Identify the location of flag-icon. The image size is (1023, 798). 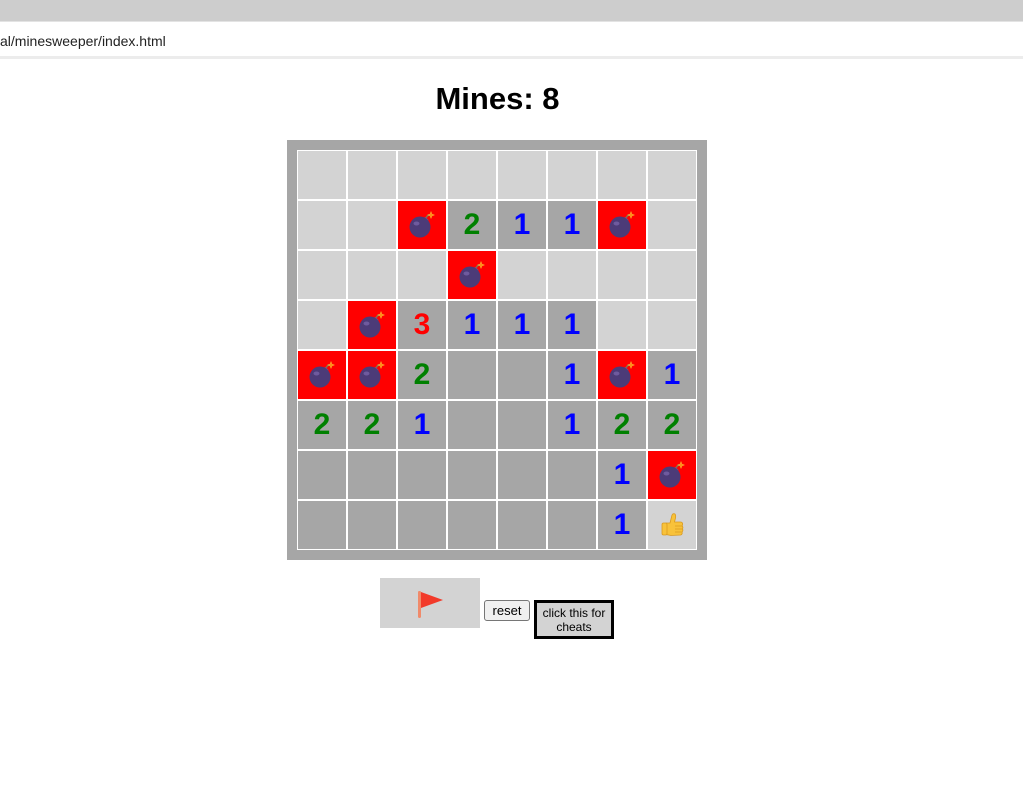
(430, 604).